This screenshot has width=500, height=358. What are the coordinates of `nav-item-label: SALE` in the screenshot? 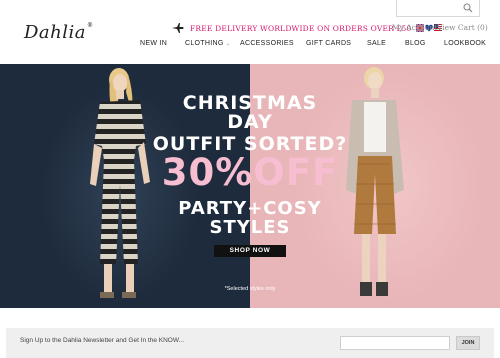 It's located at (377, 43).